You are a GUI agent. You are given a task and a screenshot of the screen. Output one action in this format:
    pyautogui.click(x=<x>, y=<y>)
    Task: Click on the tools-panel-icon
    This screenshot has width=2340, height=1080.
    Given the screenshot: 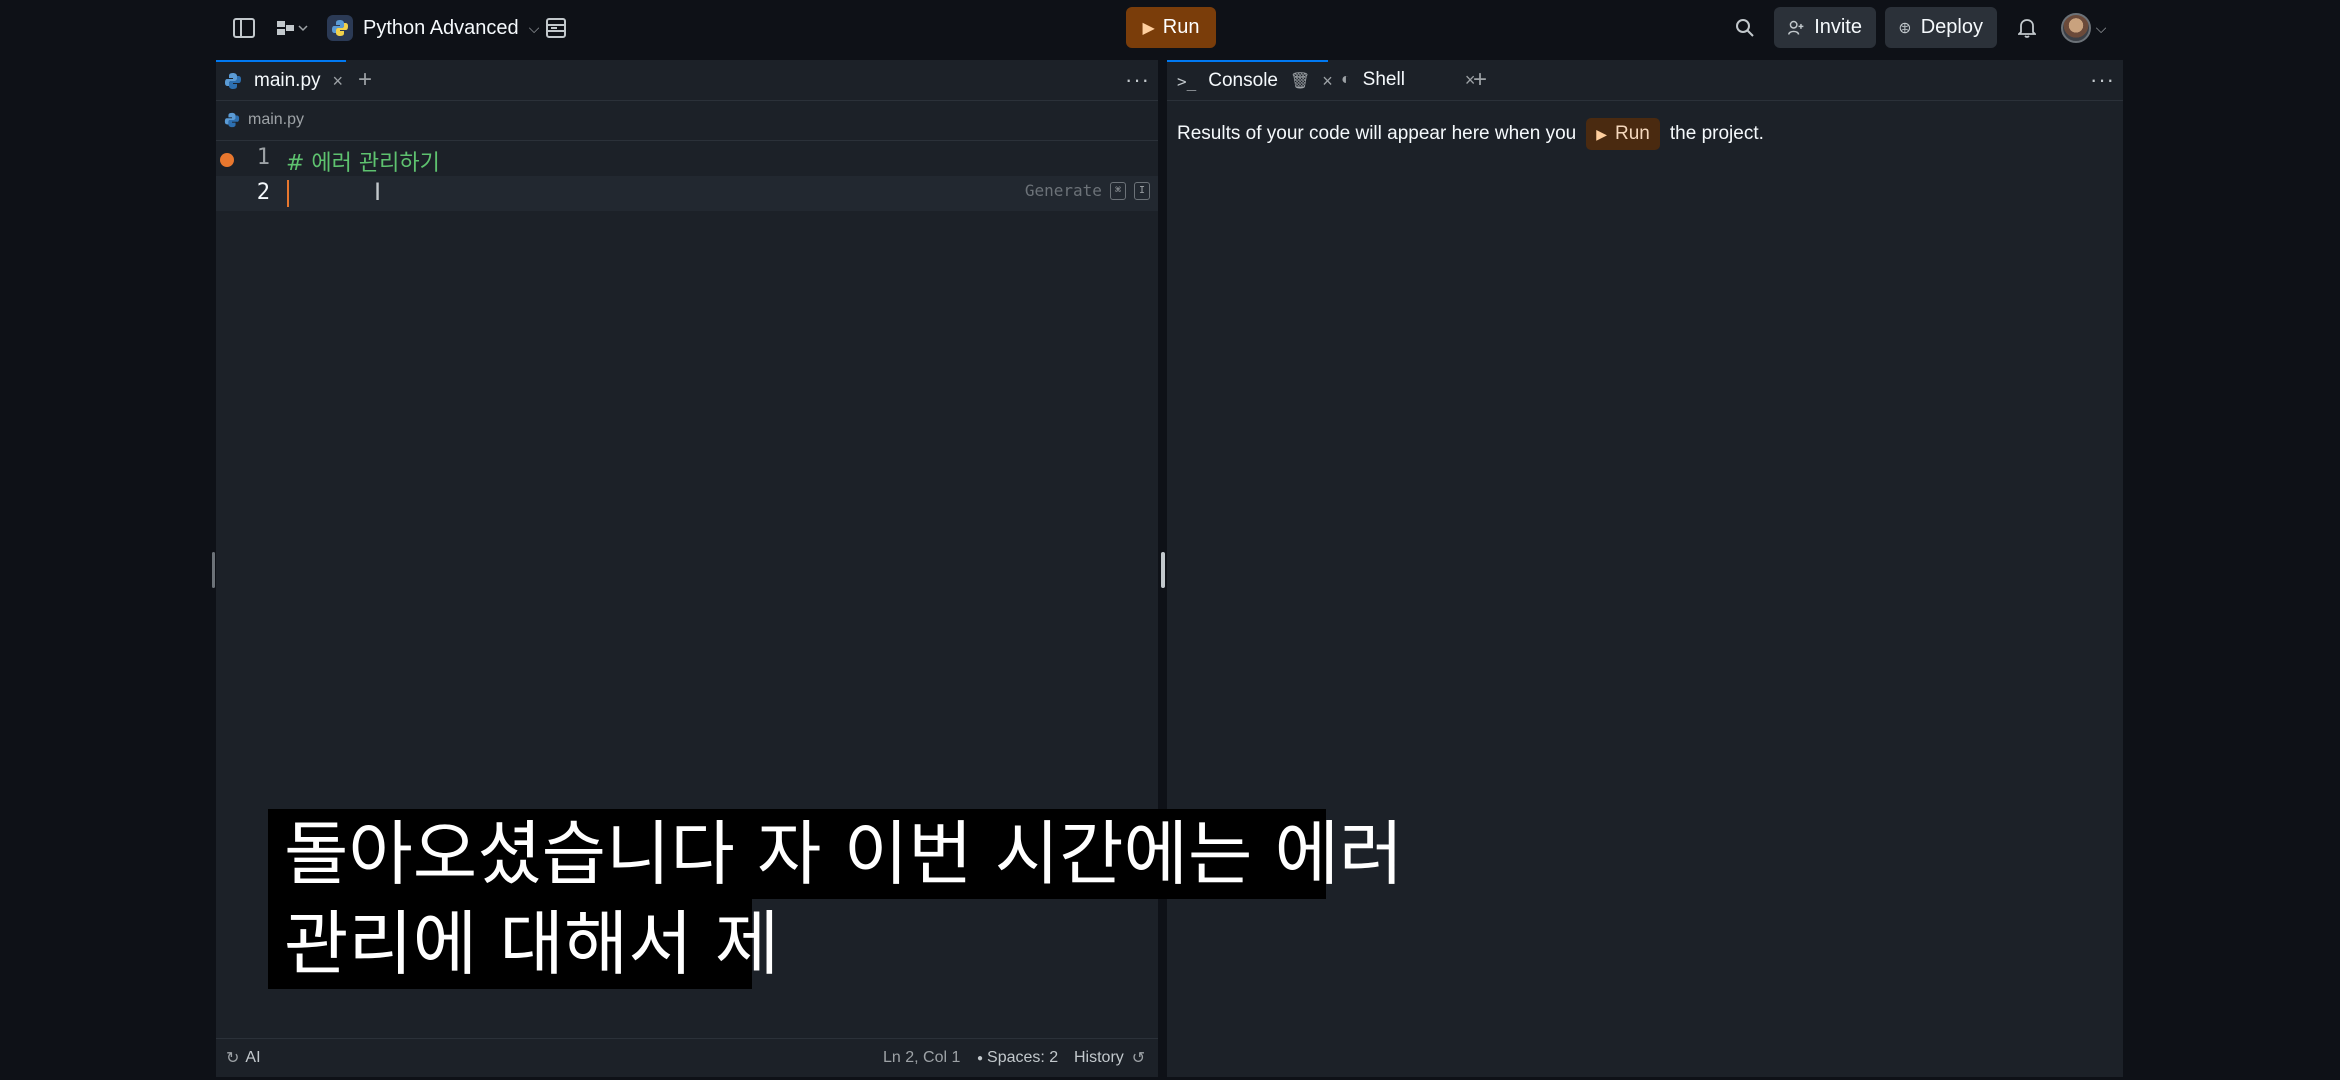 What is the action you would take?
    pyautogui.click(x=556, y=28)
    